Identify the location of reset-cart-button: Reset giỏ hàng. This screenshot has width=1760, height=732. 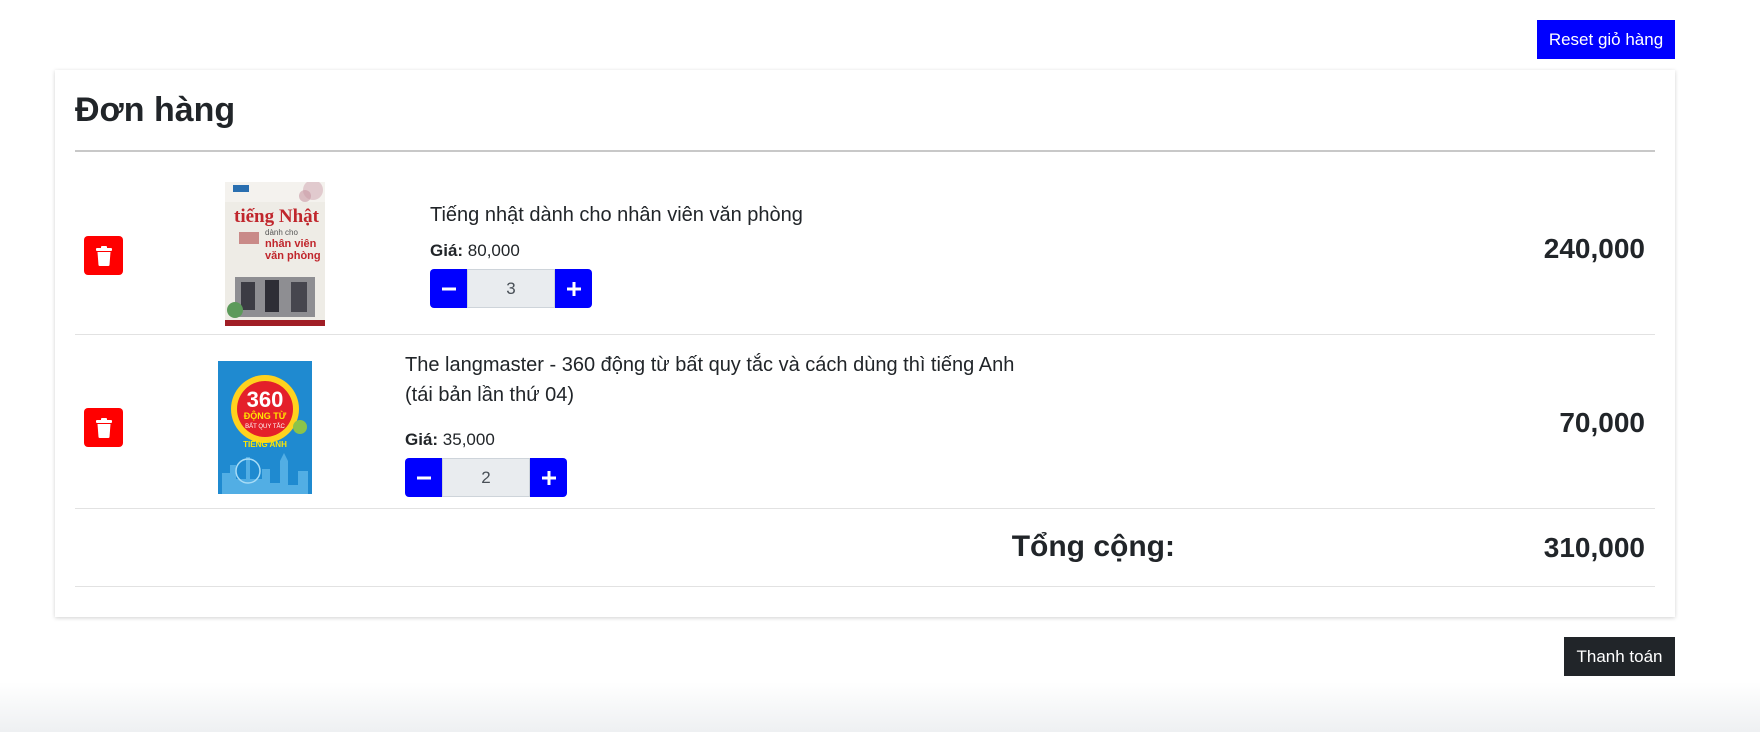
(1606, 39).